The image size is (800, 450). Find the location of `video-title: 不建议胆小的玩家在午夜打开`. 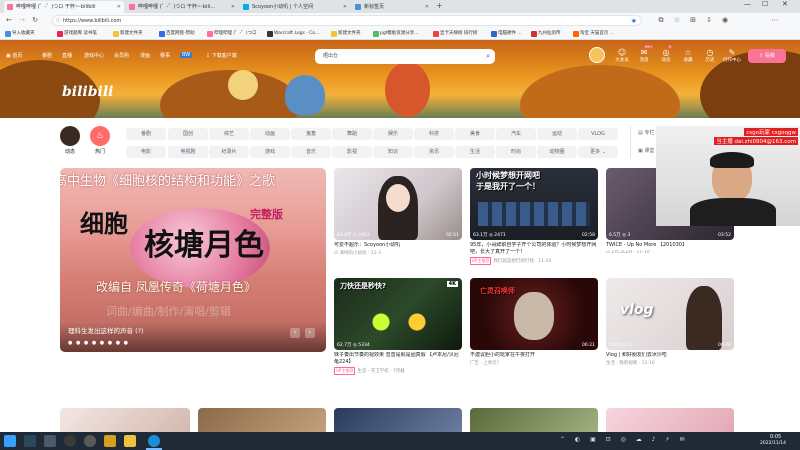

video-title: 不建议胆小的玩家在午夜打开 is located at coordinates (534, 355).